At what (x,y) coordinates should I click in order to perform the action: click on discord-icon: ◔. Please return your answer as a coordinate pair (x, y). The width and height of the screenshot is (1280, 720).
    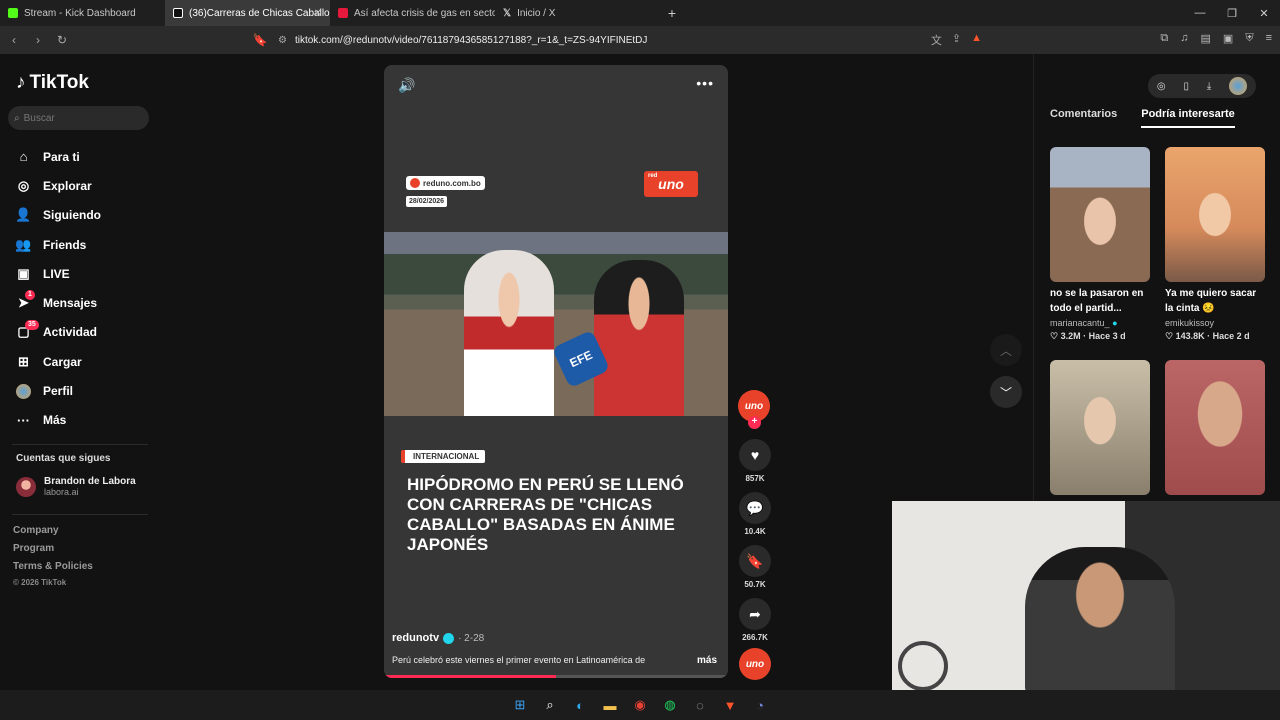
    Looking at the image, I should click on (760, 705).